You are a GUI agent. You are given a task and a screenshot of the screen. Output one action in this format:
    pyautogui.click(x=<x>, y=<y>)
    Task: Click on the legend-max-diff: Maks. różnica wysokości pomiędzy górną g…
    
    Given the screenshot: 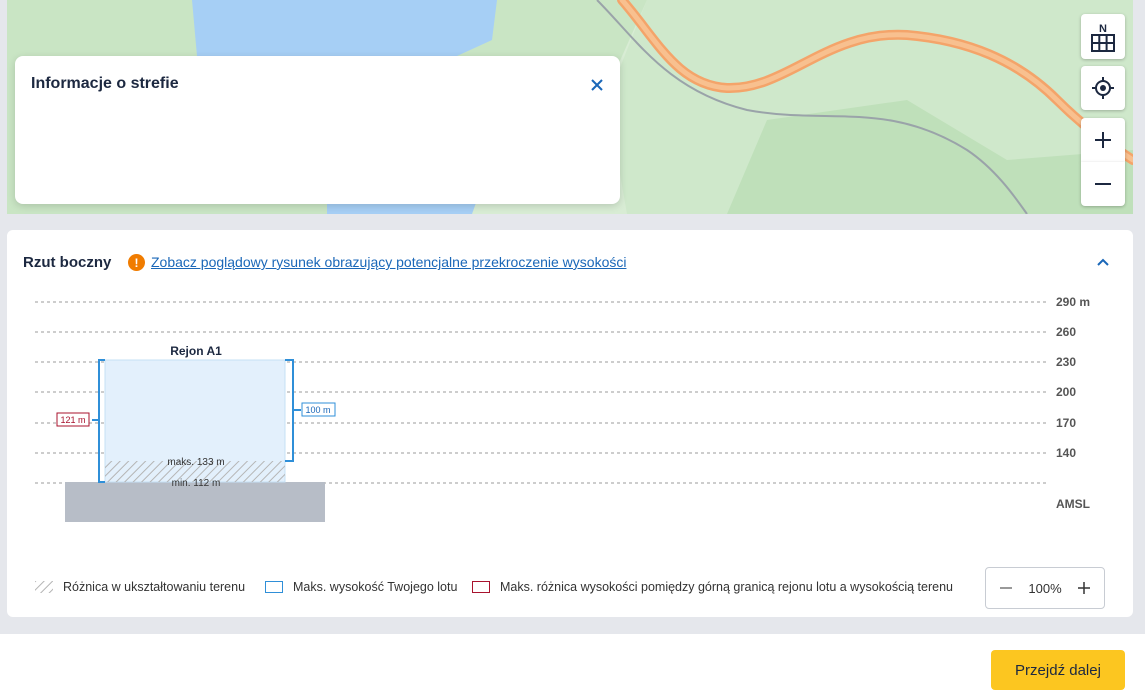 What is the action you would take?
    pyautogui.click(x=712, y=587)
    